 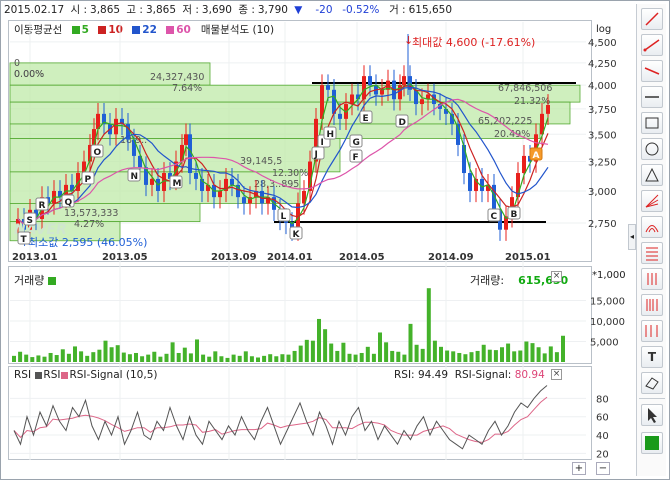 I want to click on pattern-marker-label-D: D, so click(x=402, y=123).